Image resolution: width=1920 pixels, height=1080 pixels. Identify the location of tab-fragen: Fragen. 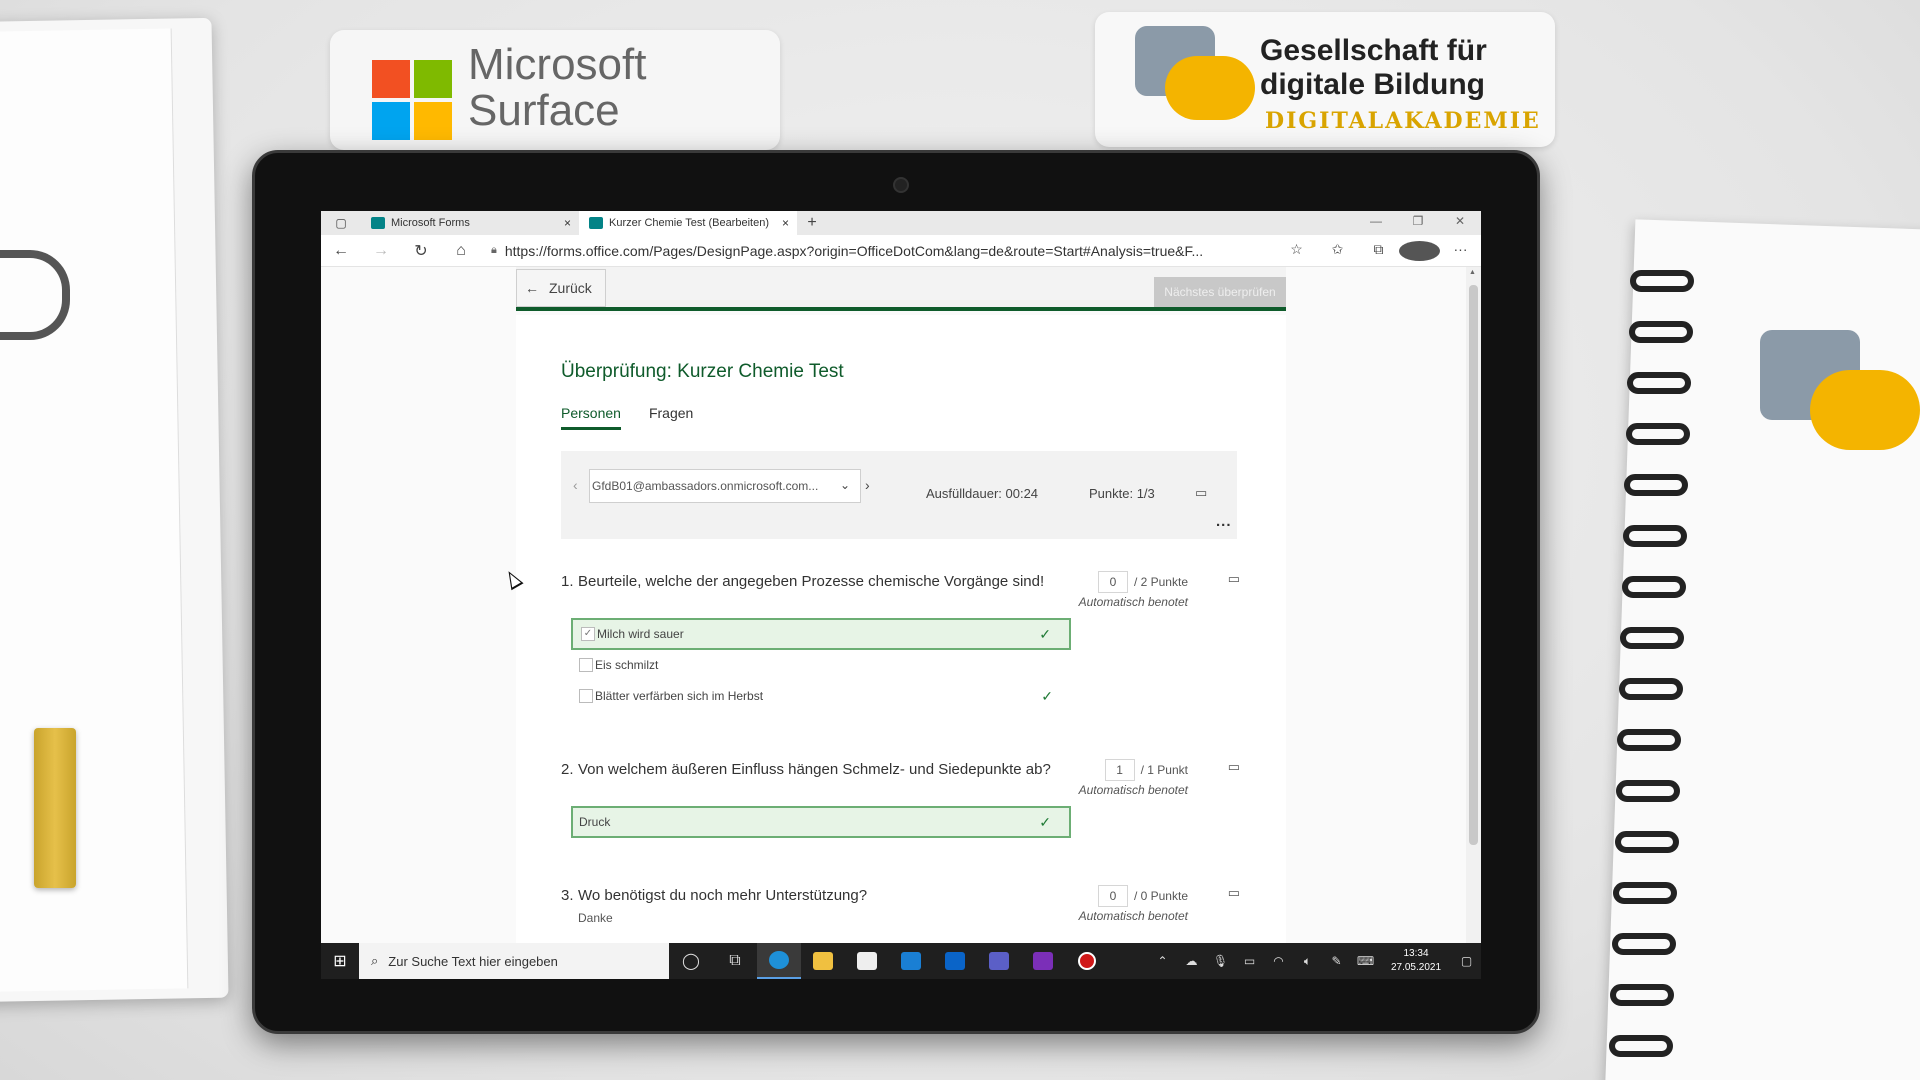
(671, 417).